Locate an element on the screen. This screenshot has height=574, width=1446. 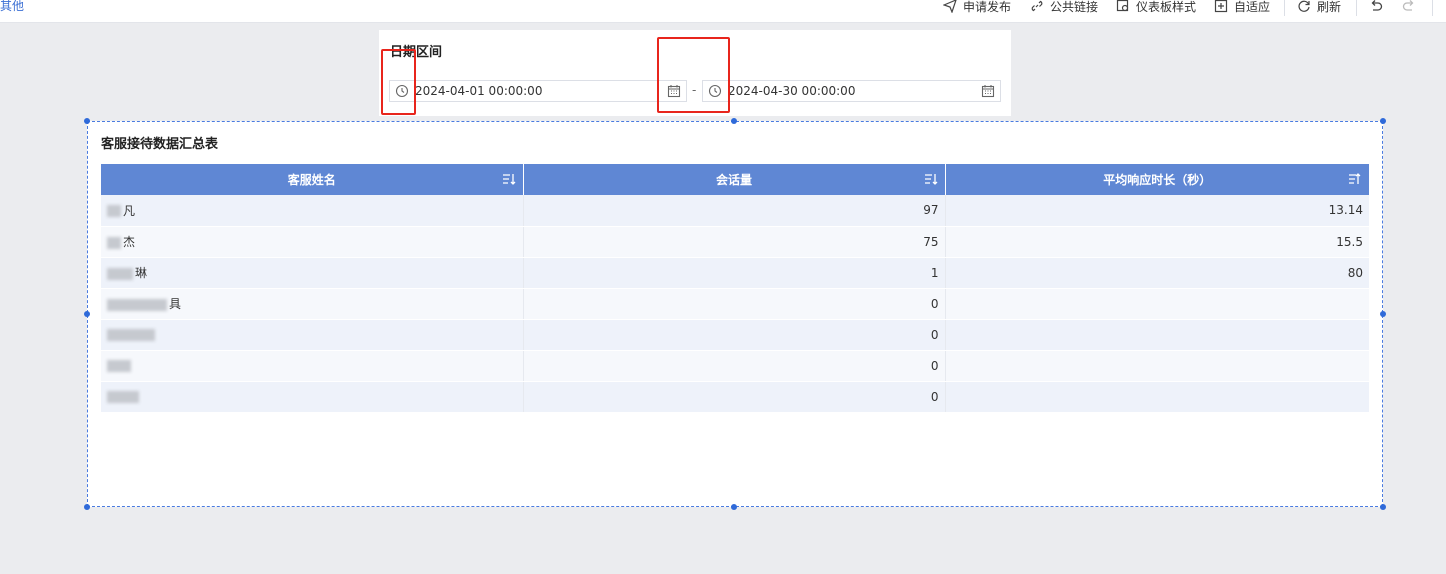
table-row: 杰 75 15.5 is located at coordinates (735, 242).